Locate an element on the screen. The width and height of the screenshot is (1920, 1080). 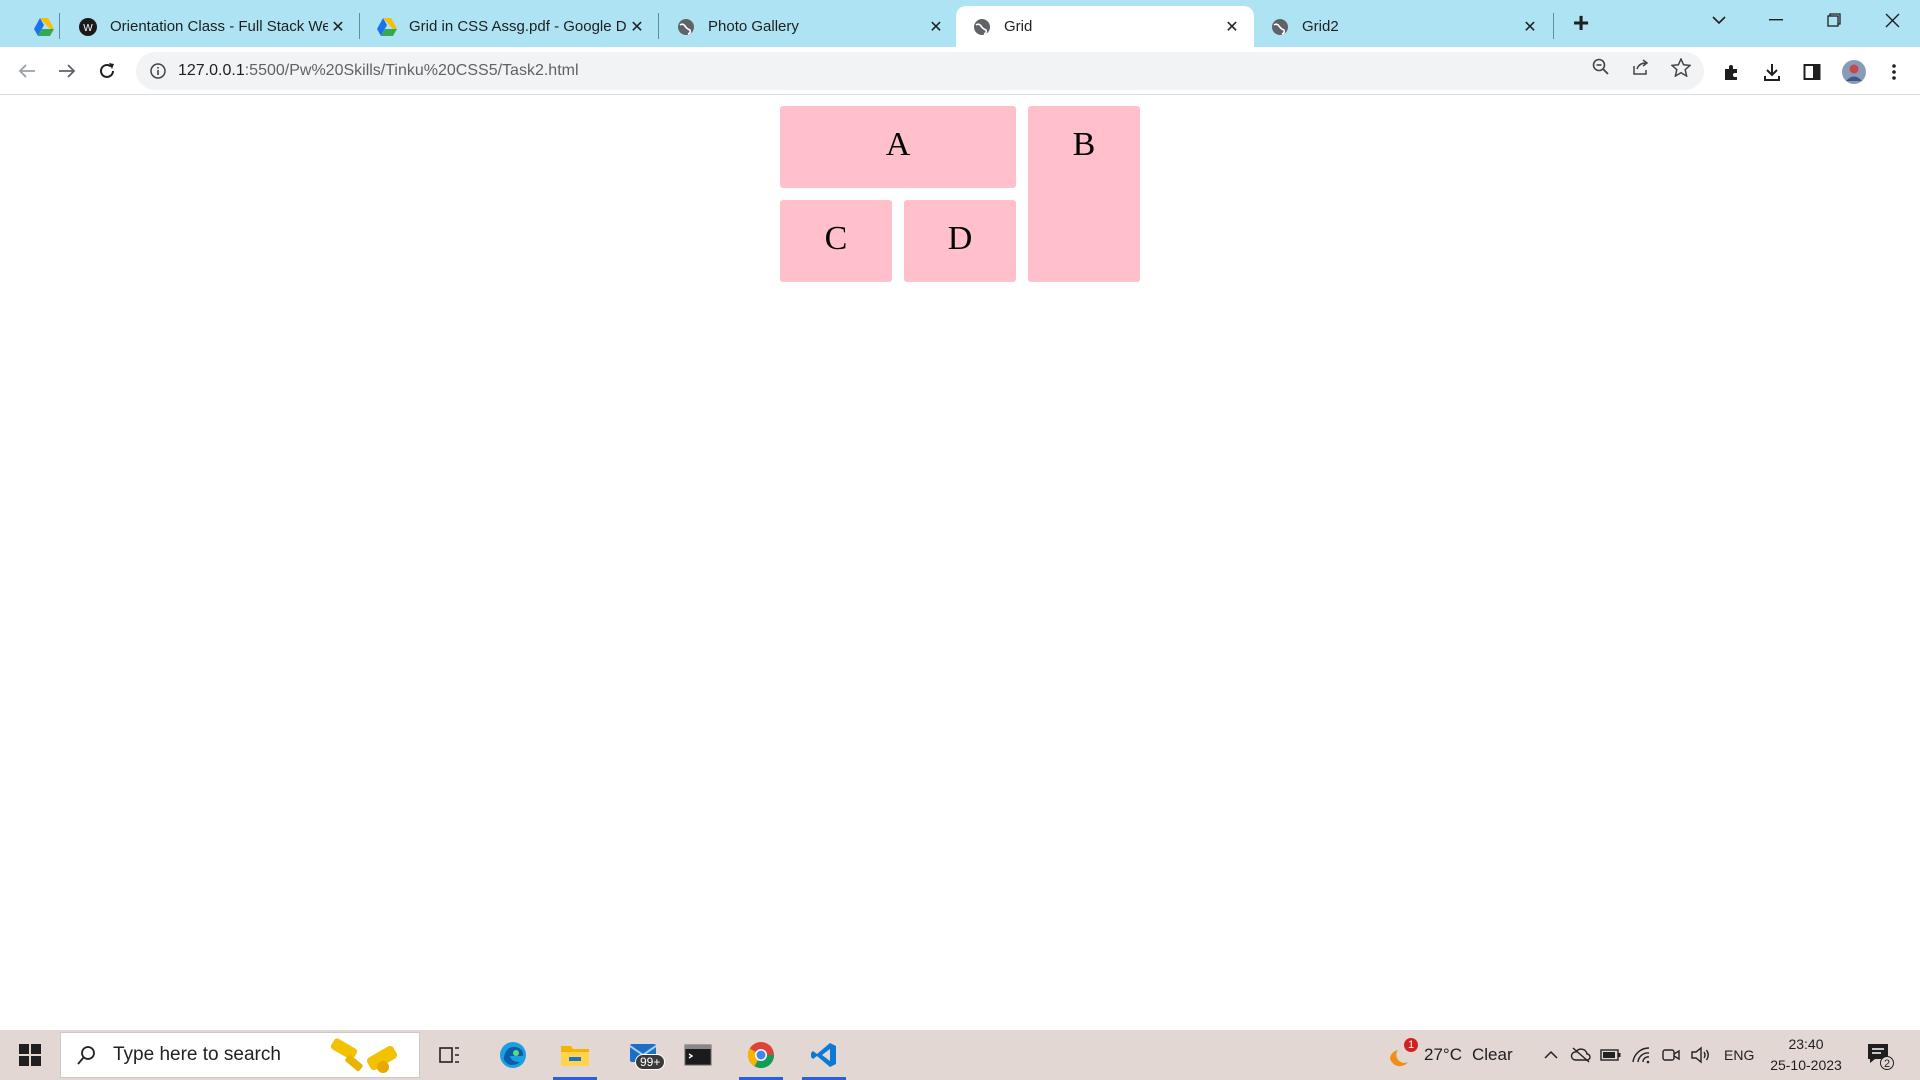
new-tab-button: + is located at coordinates (1581, 23).